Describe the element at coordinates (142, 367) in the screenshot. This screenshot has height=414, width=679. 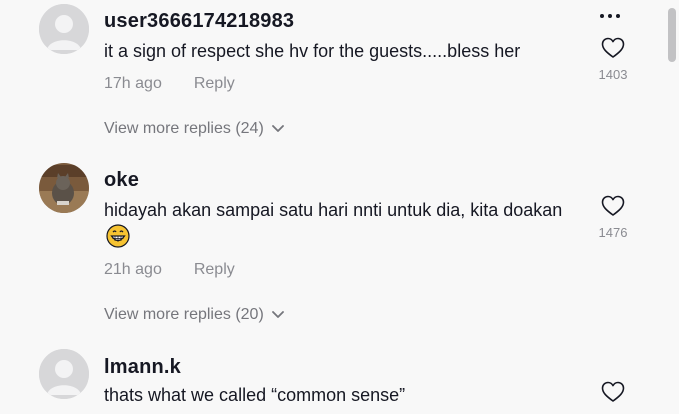
I see `comment-username: lmann.k` at that location.